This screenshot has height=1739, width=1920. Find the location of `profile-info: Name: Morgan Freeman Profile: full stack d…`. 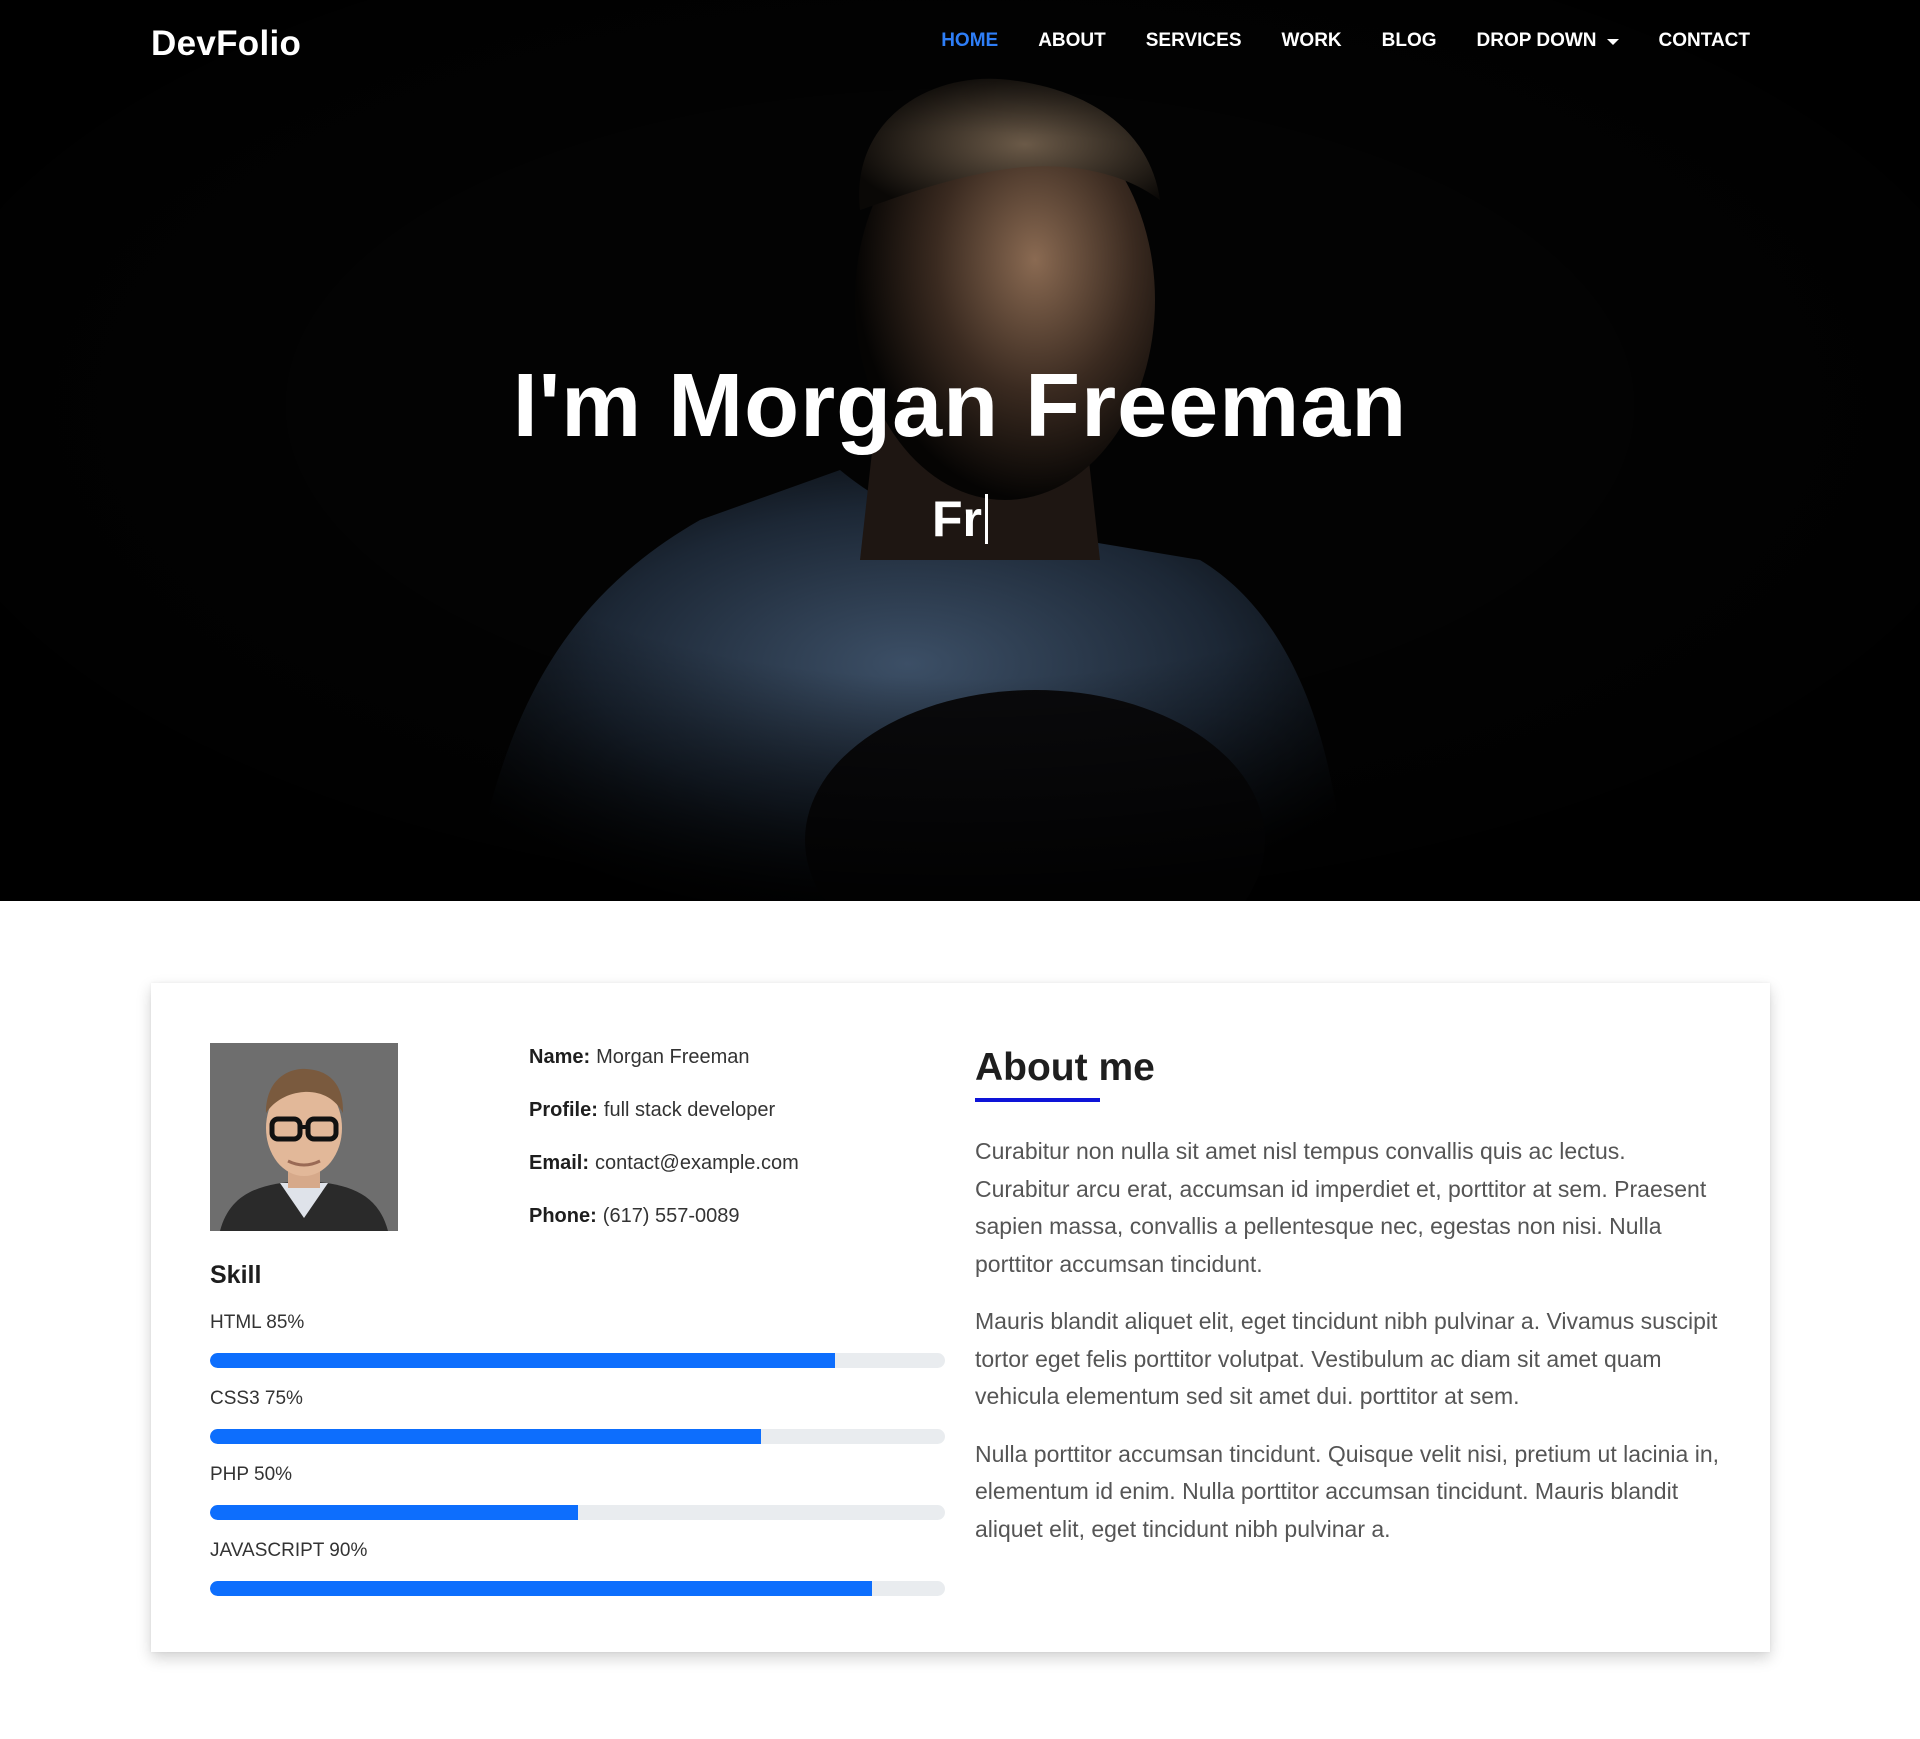

profile-info: Name: Morgan Freeman Profile: full stack d… is located at coordinates (664, 1152).